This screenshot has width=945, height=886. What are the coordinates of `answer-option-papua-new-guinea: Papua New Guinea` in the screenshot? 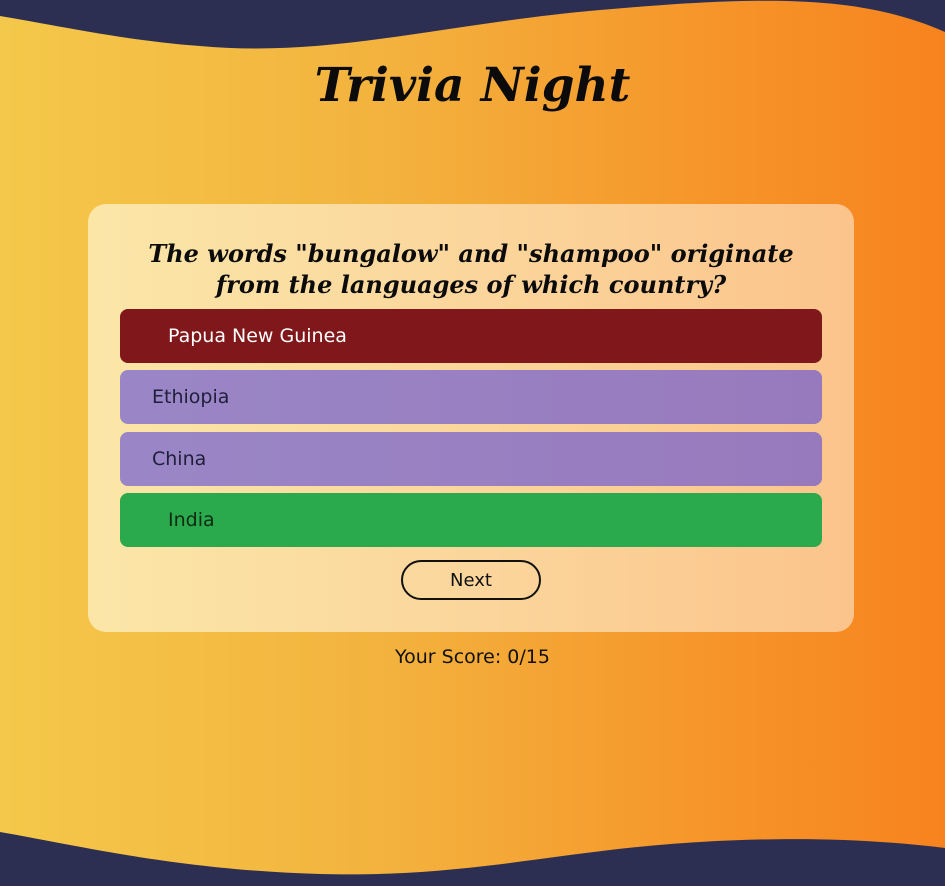 It's located at (471, 336).